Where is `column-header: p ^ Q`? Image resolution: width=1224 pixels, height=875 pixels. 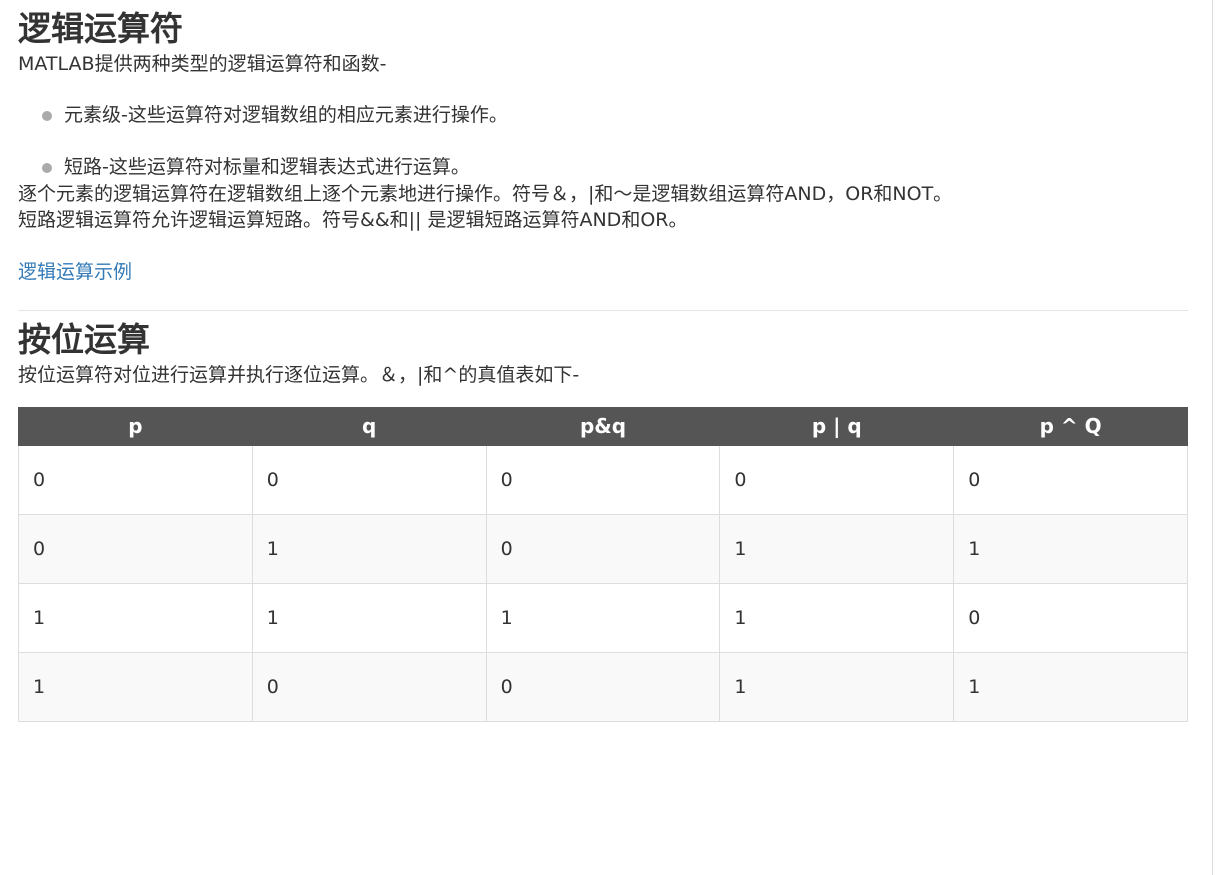
column-header: p ^ Q is located at coordinates (1070, 426).